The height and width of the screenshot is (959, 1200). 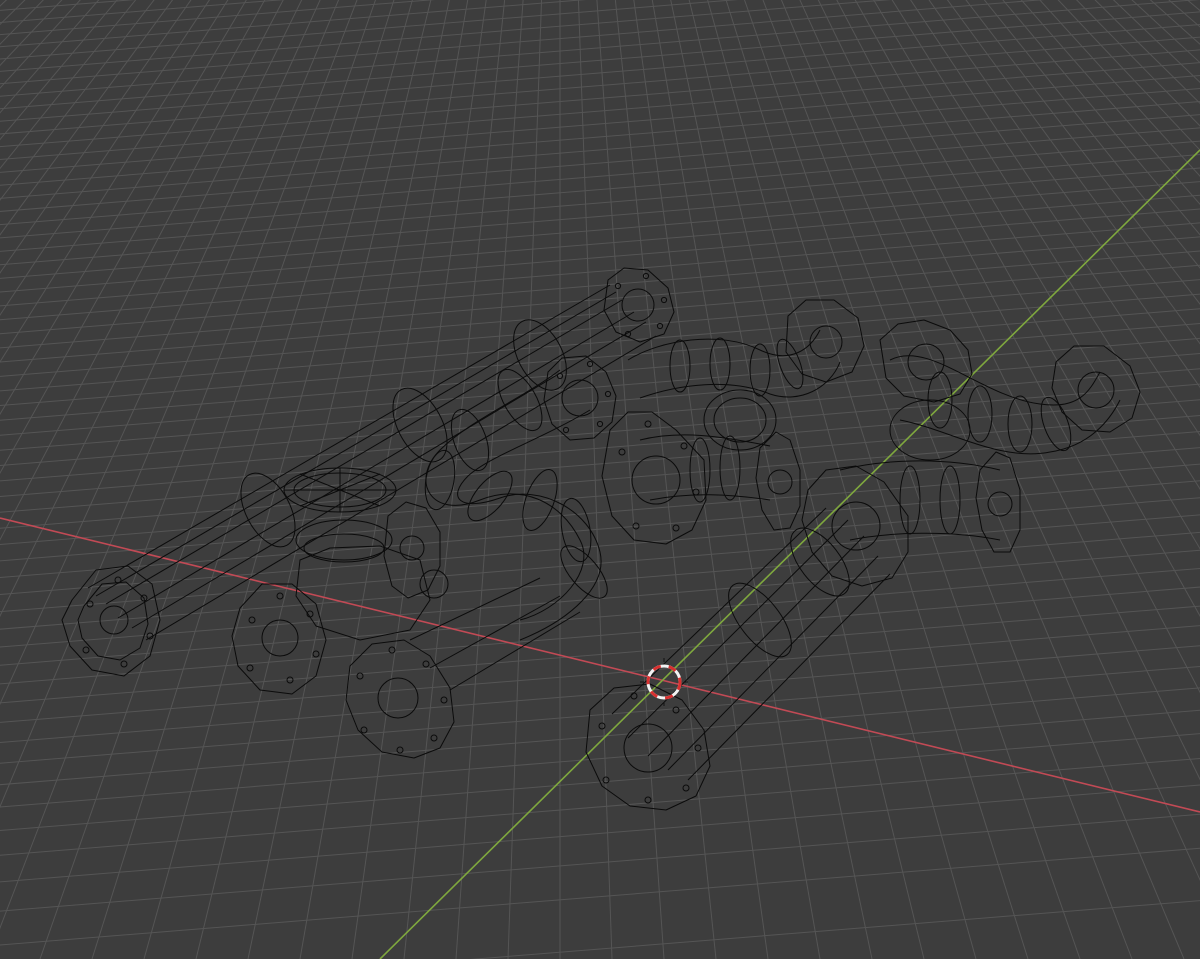 What do you see at coordinates (340, 490) in the screenshot?
I see `handwheel-spokes` at bounding box center [340, 490].